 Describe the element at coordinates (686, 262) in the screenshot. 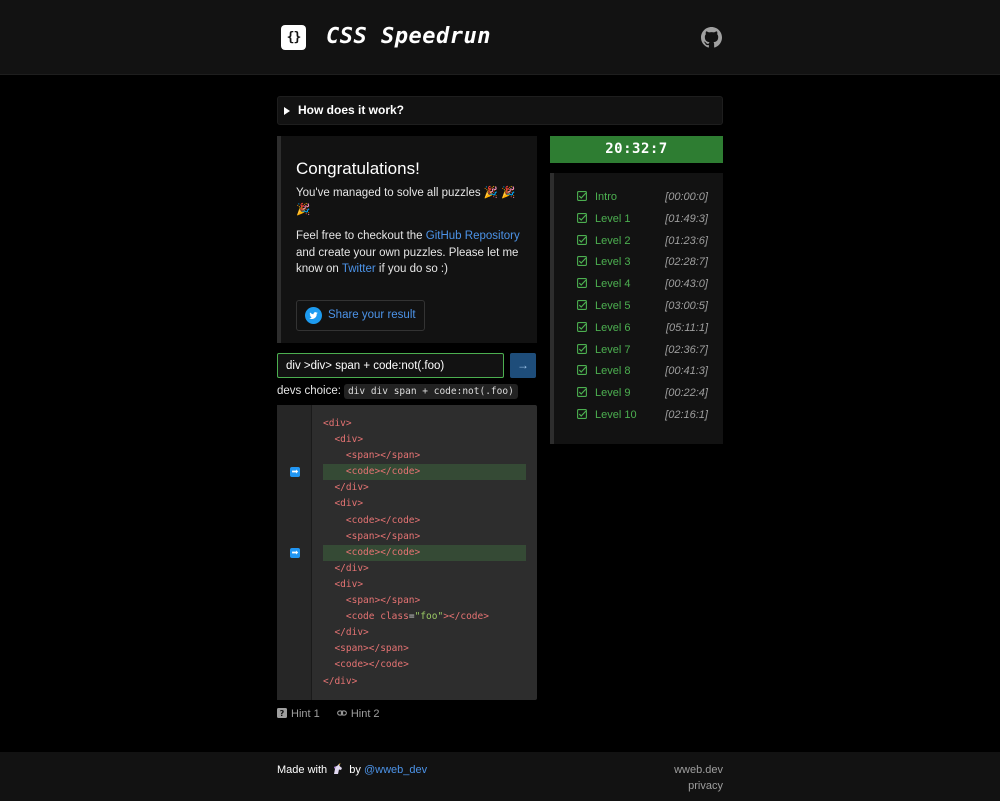

I see `level-time: [02:28:7]` at that location.